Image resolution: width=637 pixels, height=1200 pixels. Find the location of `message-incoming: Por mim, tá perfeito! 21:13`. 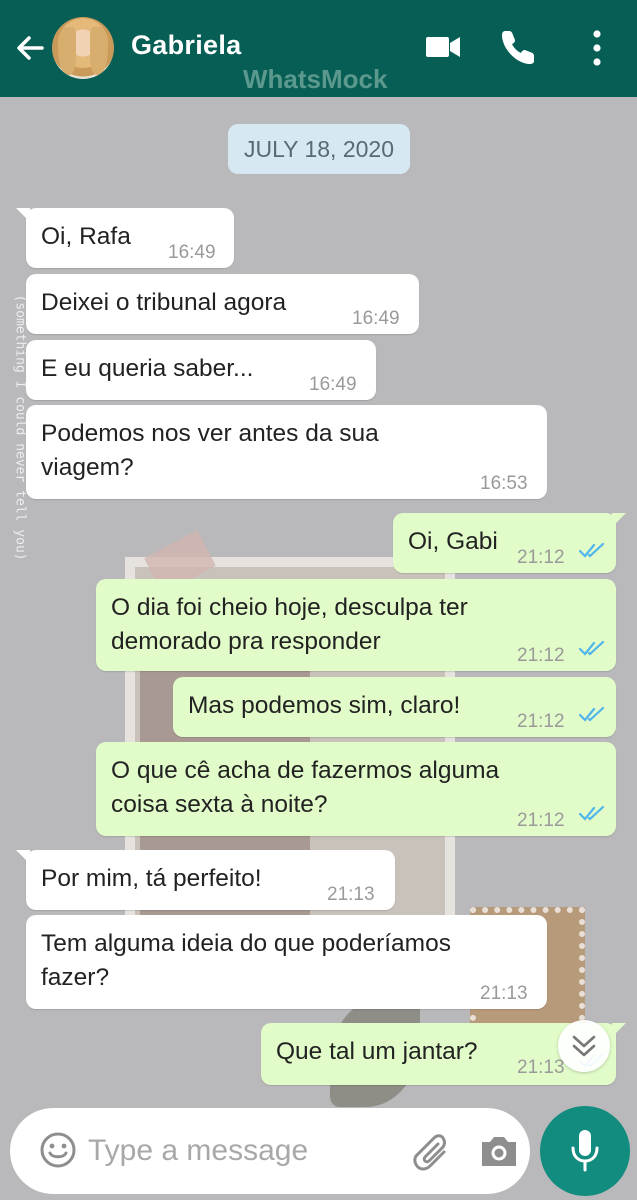

message-incoming: Por mim, tá perfeito! 21:13 is located at coordinates (205, 880).